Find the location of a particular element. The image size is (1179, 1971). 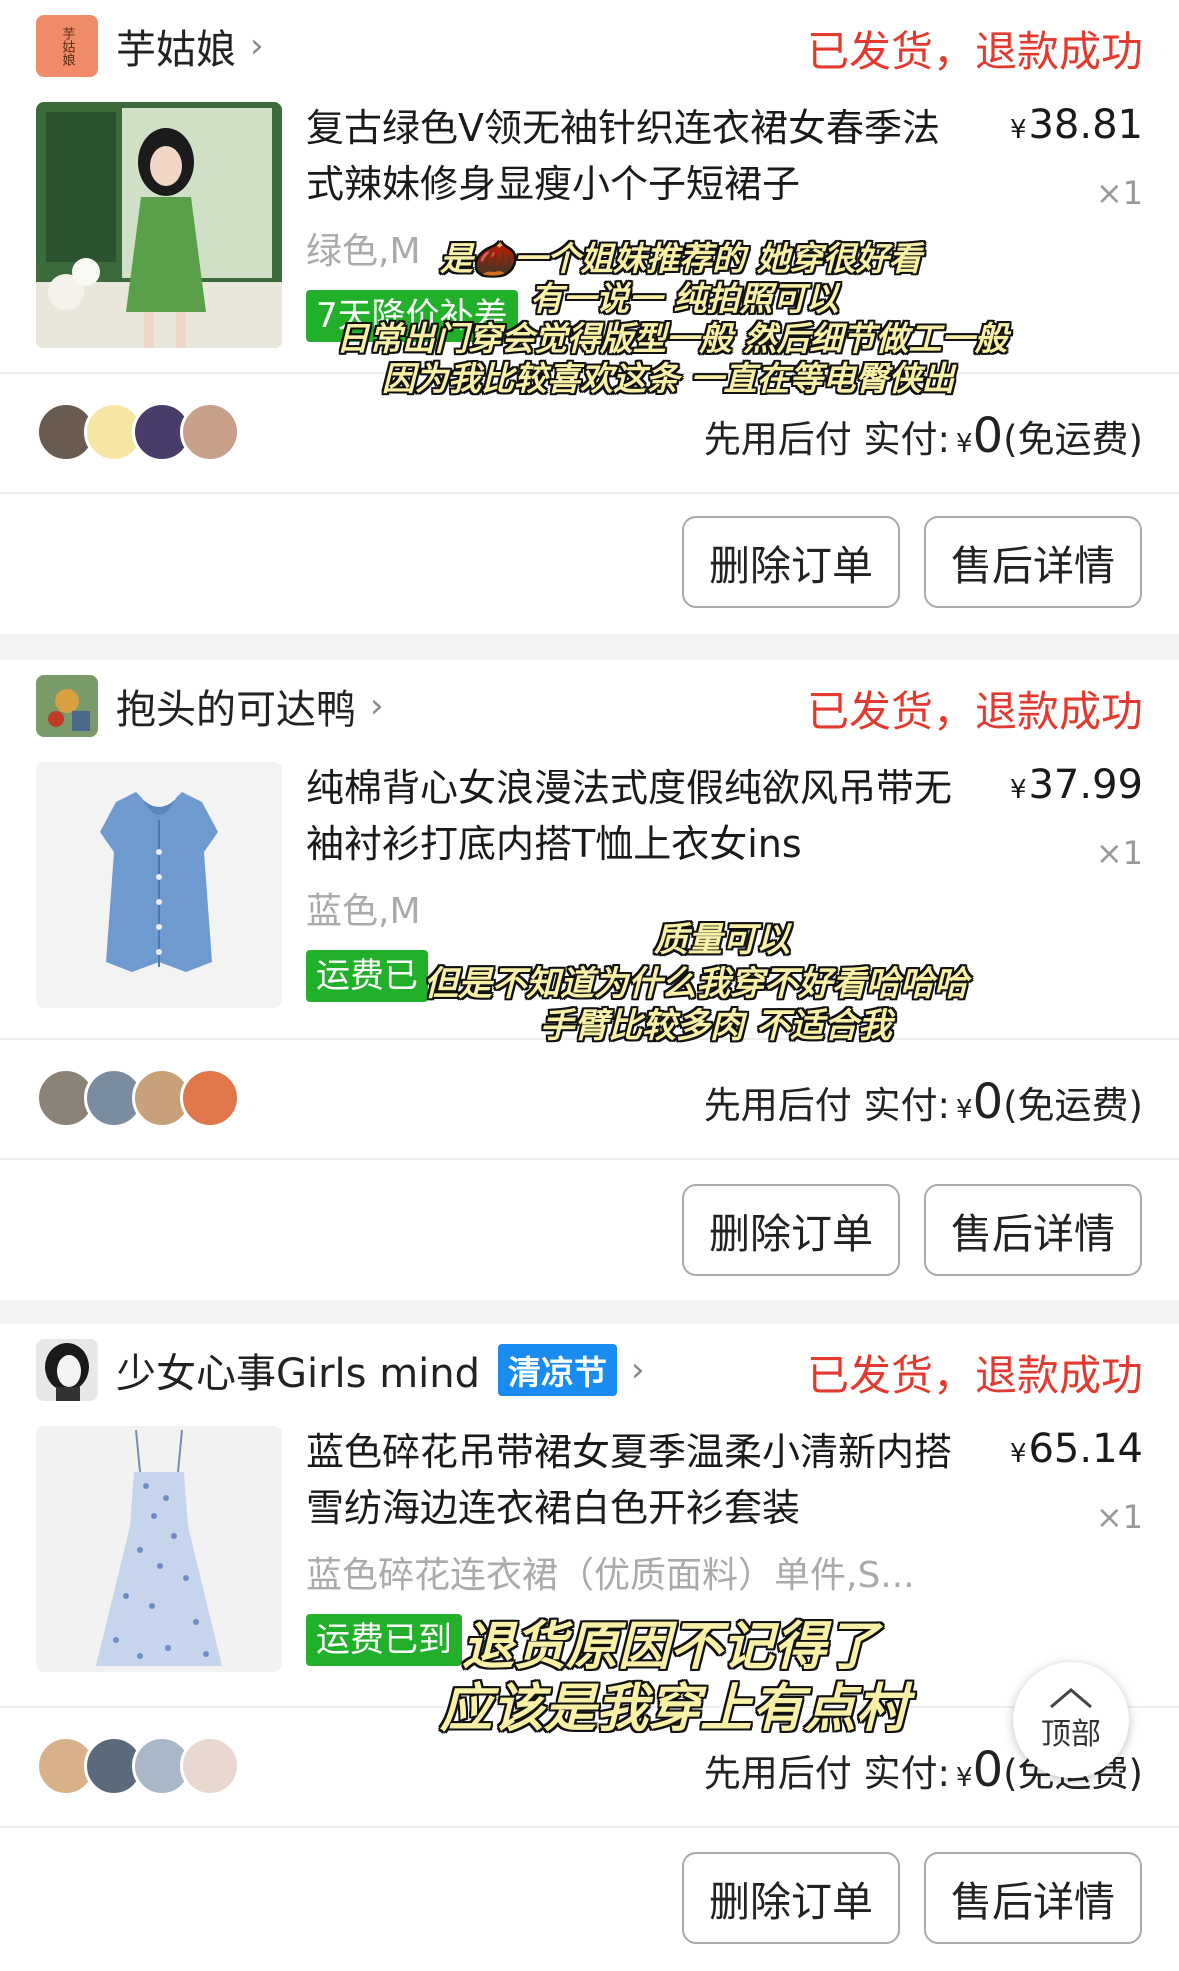

product-title: 纯棉背心女浪漫法式度假纯欲风吊带无袖衬衫打底内搭T恤上衣女ins is located at coordinates (636, 816).